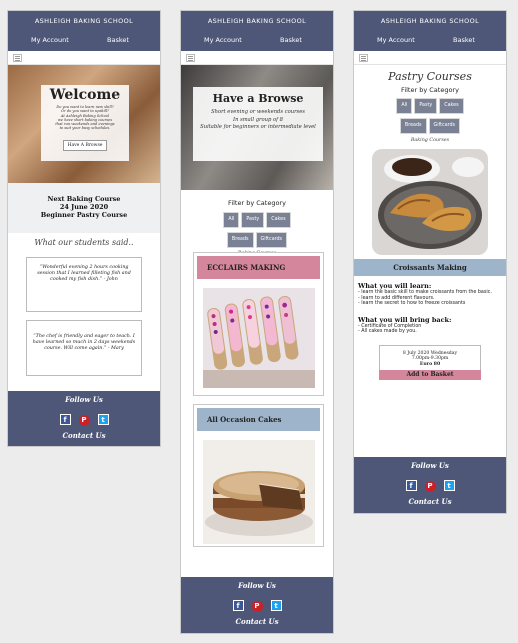 This screenshot has height=643, width=518. What do you see at coordinates (84, 199) in the screenshot?
I see `next-course-label: Next Baking Course` at bounding box center [84, 199].